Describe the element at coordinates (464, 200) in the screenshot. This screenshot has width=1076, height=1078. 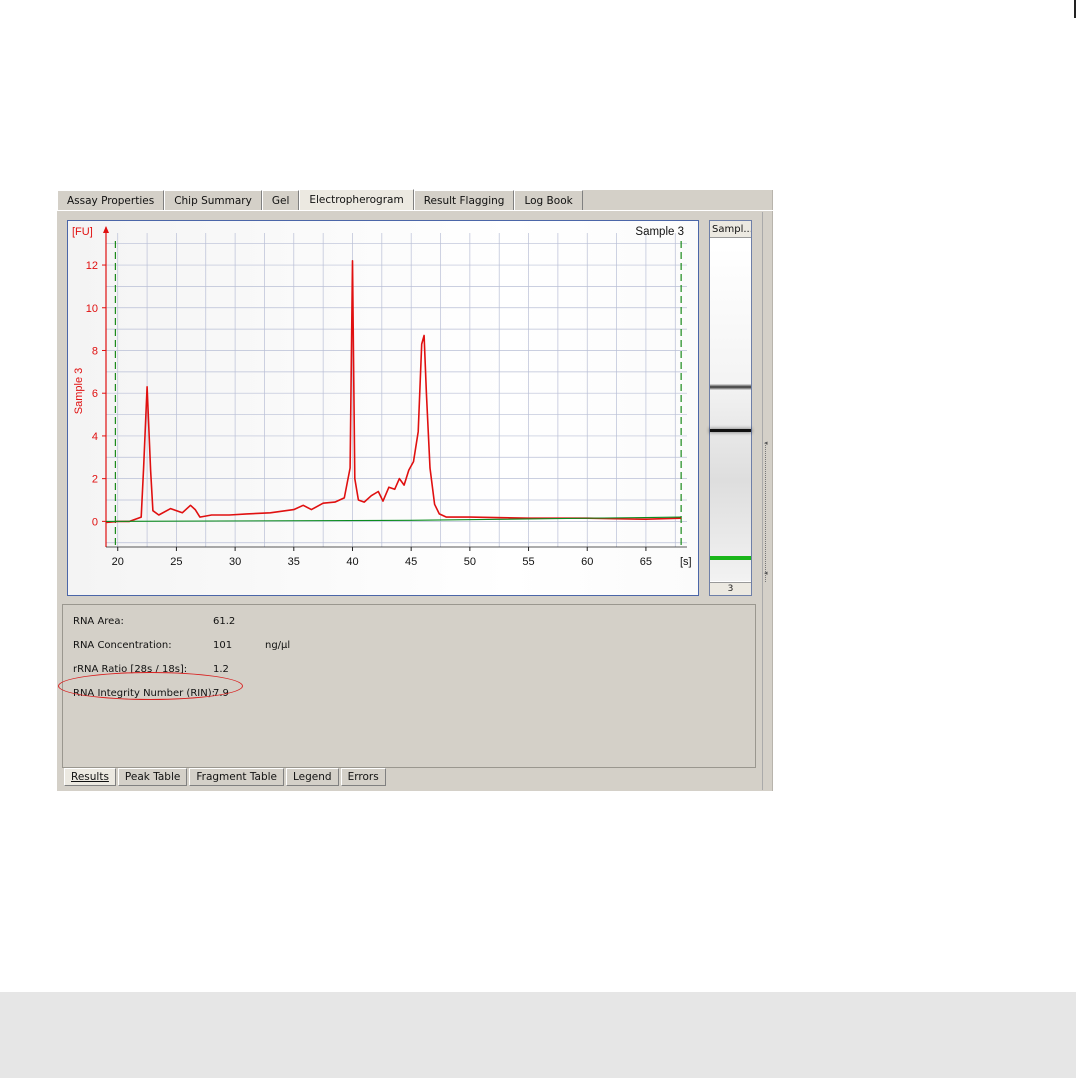
I see `tab-result-flagging: Result Flagging` at that location.